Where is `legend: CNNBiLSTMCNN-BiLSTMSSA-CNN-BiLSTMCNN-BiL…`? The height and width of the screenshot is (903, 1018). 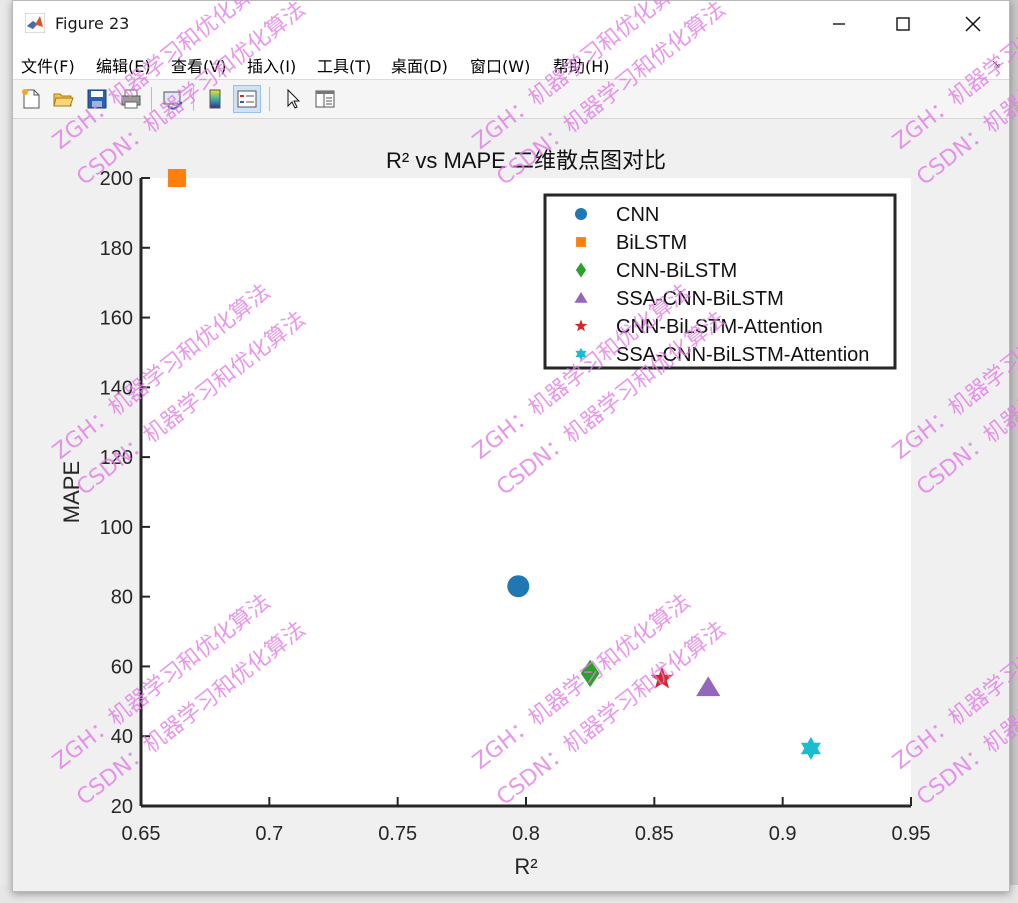
legend: CNNBiLSTMCNN-BiLSTMSSA-CNN-BiLSTMCNN-BiL… is located at coordinates (720, 281).